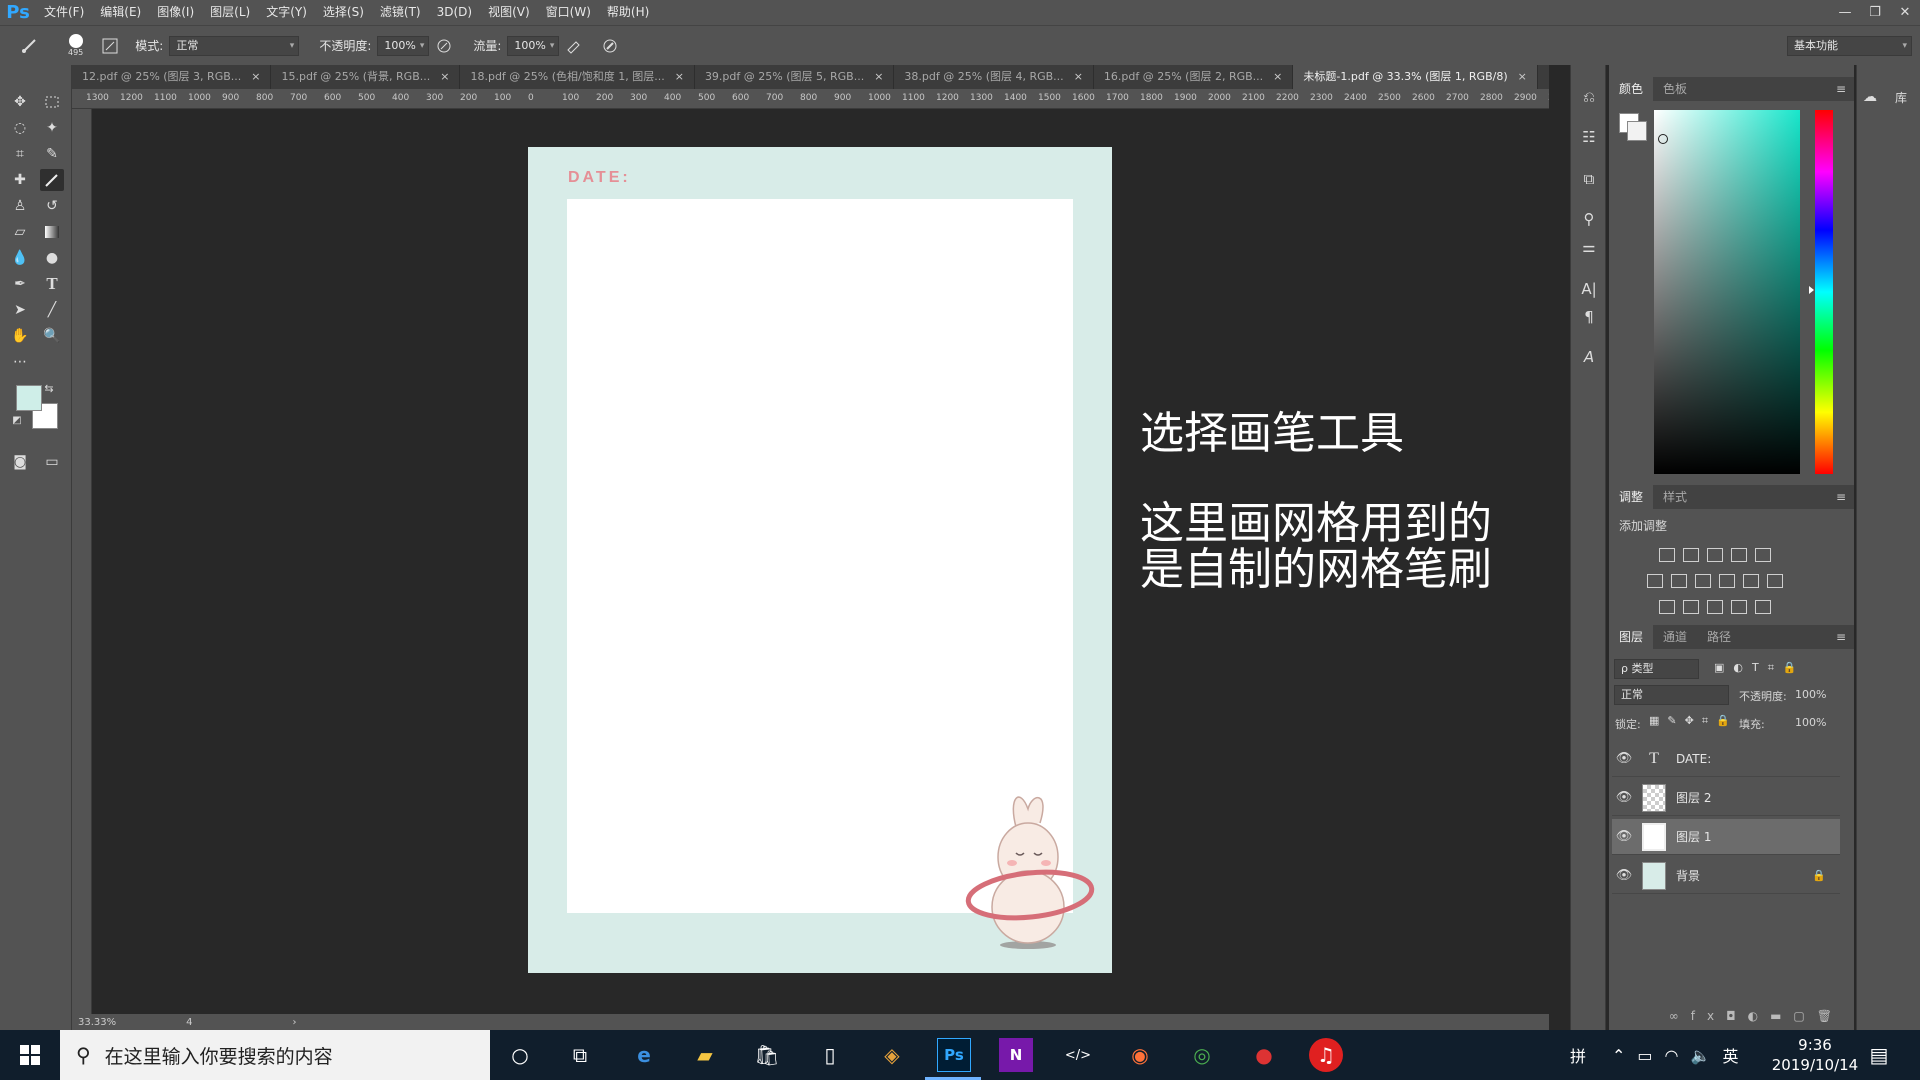 This screenshot has height=1080, width=1920. Describe the element at coordinates (1663, 139) in the screenshot. I see `color-picker-cursor` at that location.